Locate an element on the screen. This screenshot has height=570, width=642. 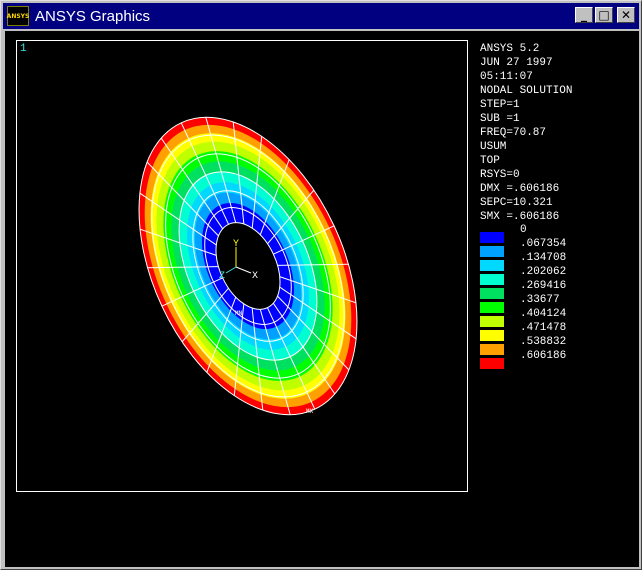
legend-value: .606186 is located at coordinates (543, 356).